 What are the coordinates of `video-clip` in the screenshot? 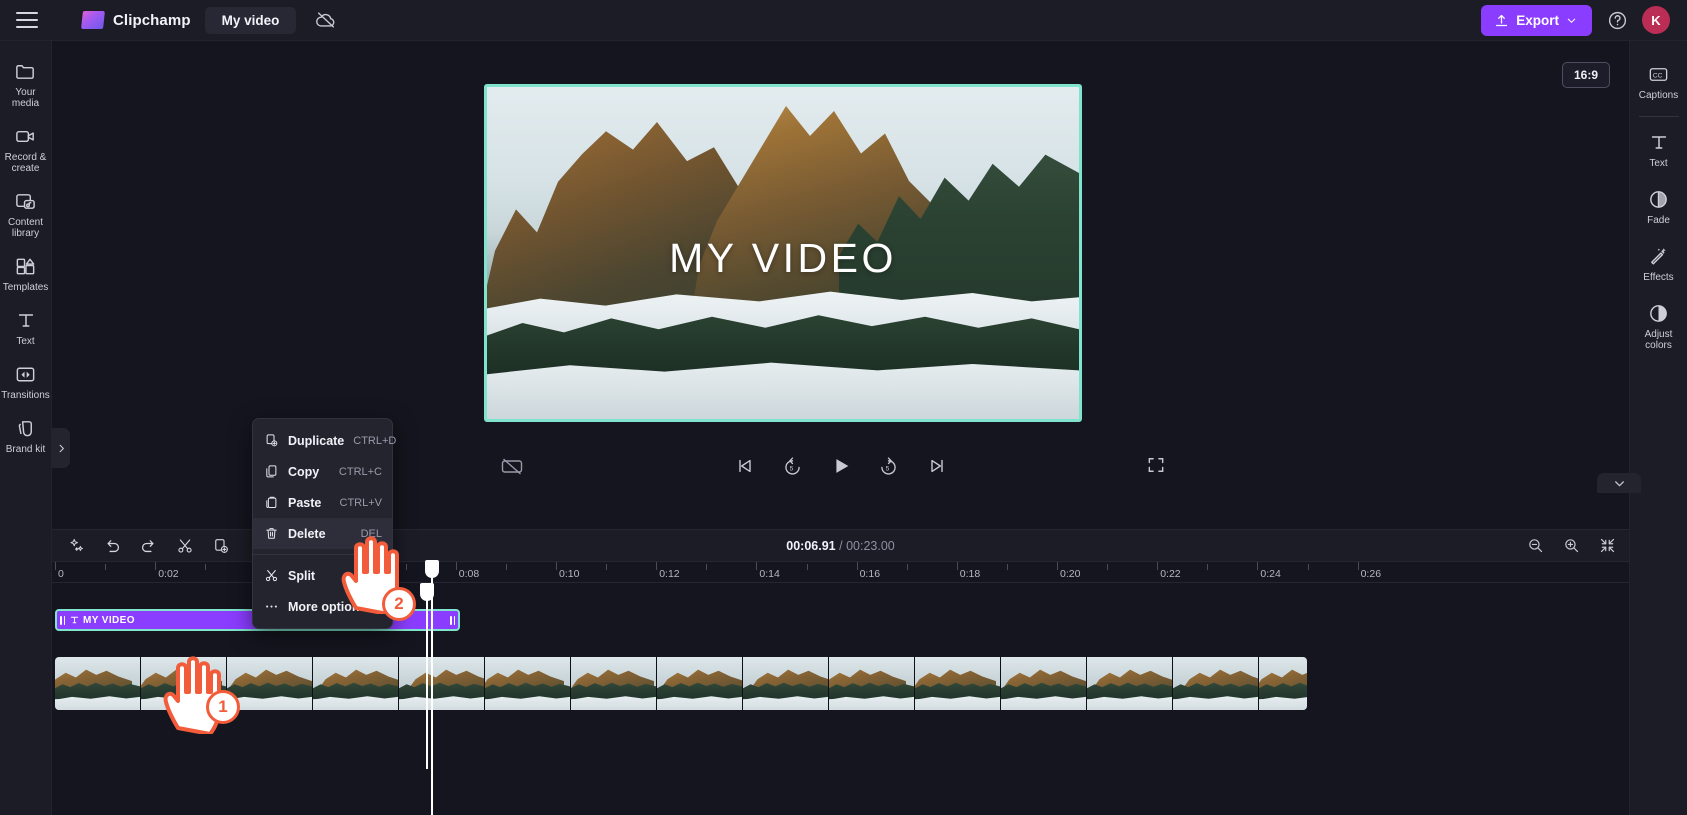 It's located at (681, 683).